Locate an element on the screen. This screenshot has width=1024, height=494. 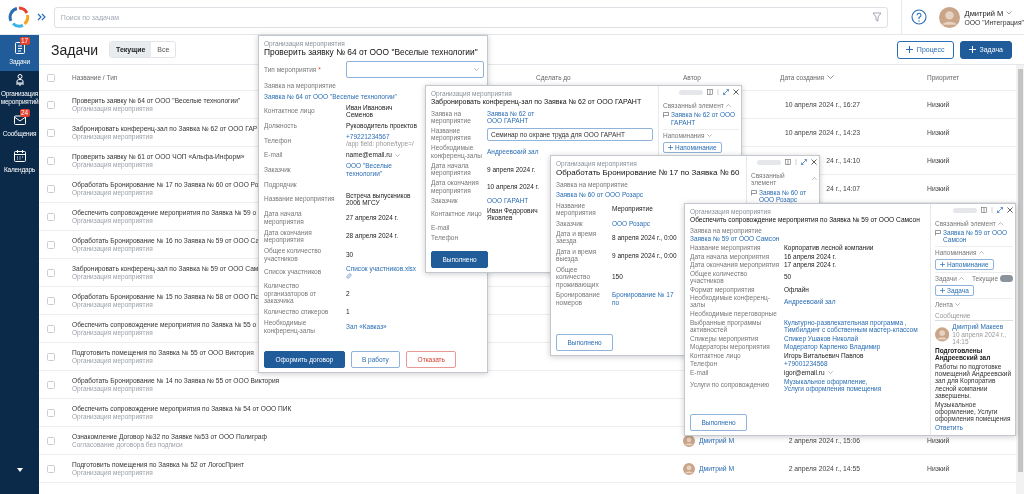
double-chevron-icon is located at coordinates (41, 17).